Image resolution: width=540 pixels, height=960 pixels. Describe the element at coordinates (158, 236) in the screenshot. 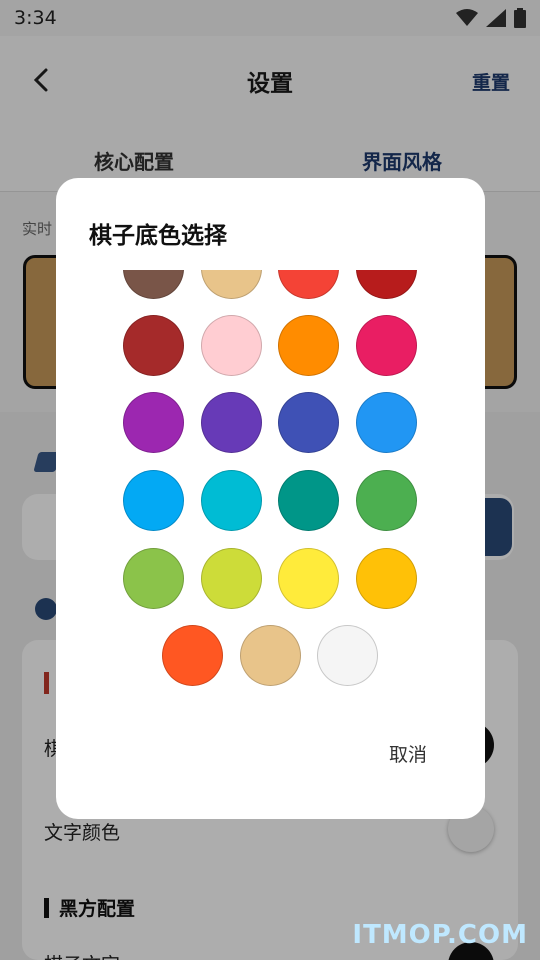

I see `dialog-title: 棋子底色选择` at that location.